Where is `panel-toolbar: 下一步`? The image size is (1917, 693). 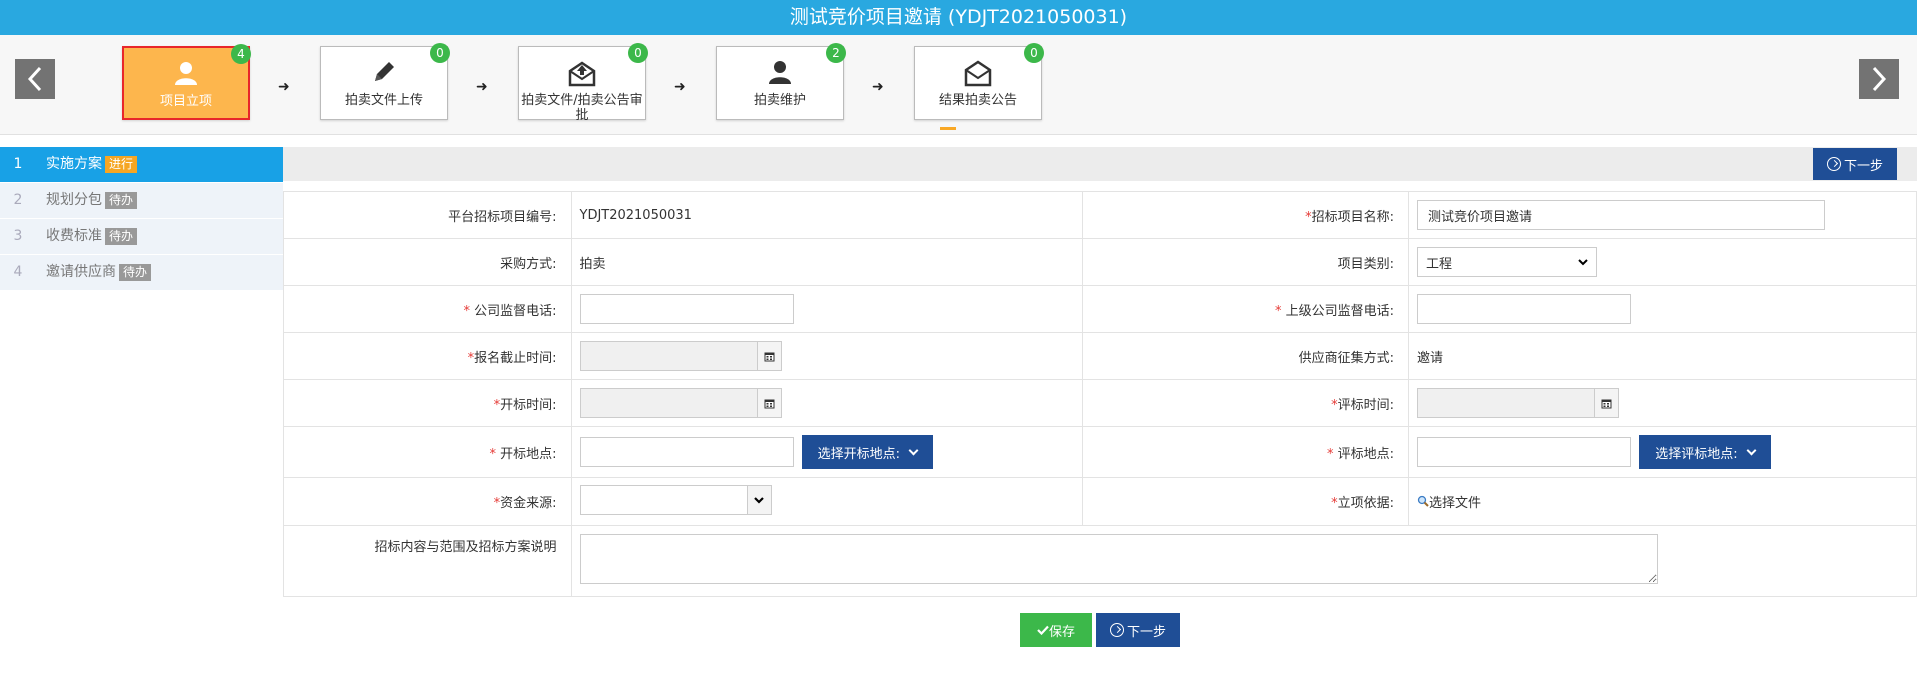 panel-toolbar: 下一步 is located at coordinates (1100, 164).